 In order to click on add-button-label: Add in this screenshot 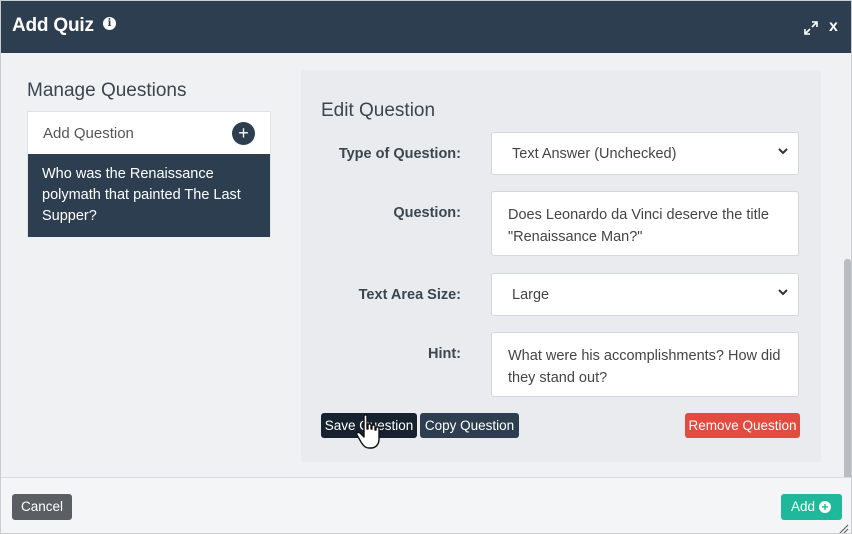, I will do `click(803, 506)`.